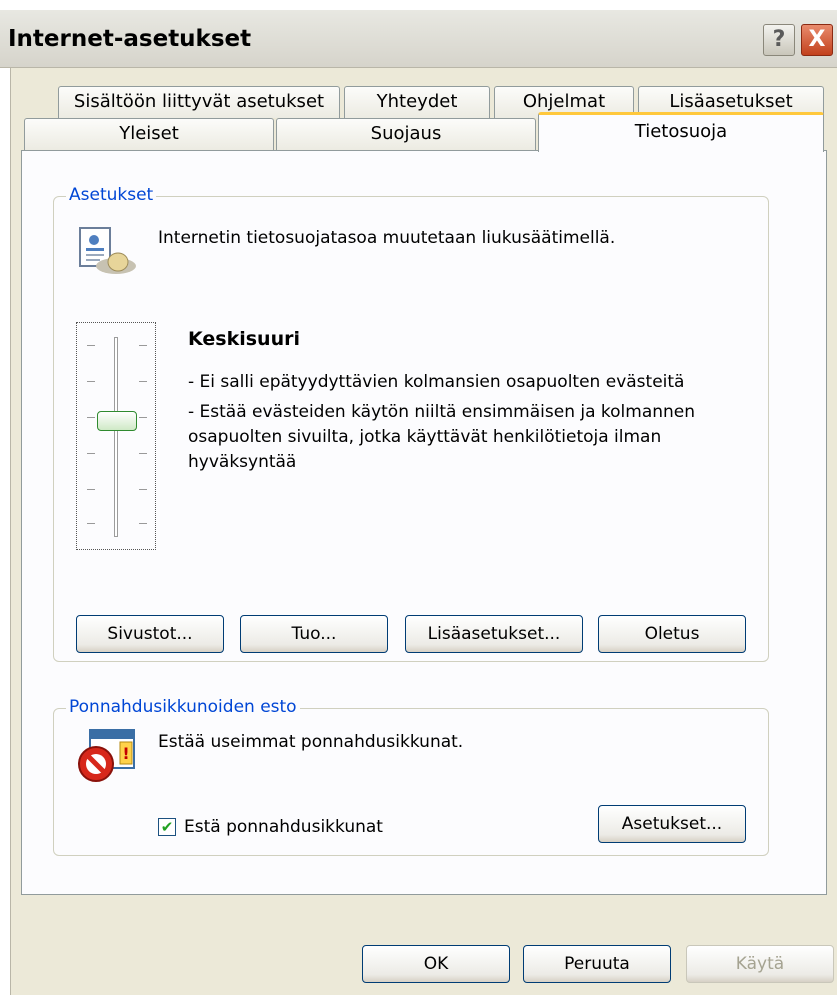 This screenshot has height=995, width=837. What do you see at coordinates (108, 250) in the screenshot?
I see `privacy-settings-icon` at bounding box center [108, 250].